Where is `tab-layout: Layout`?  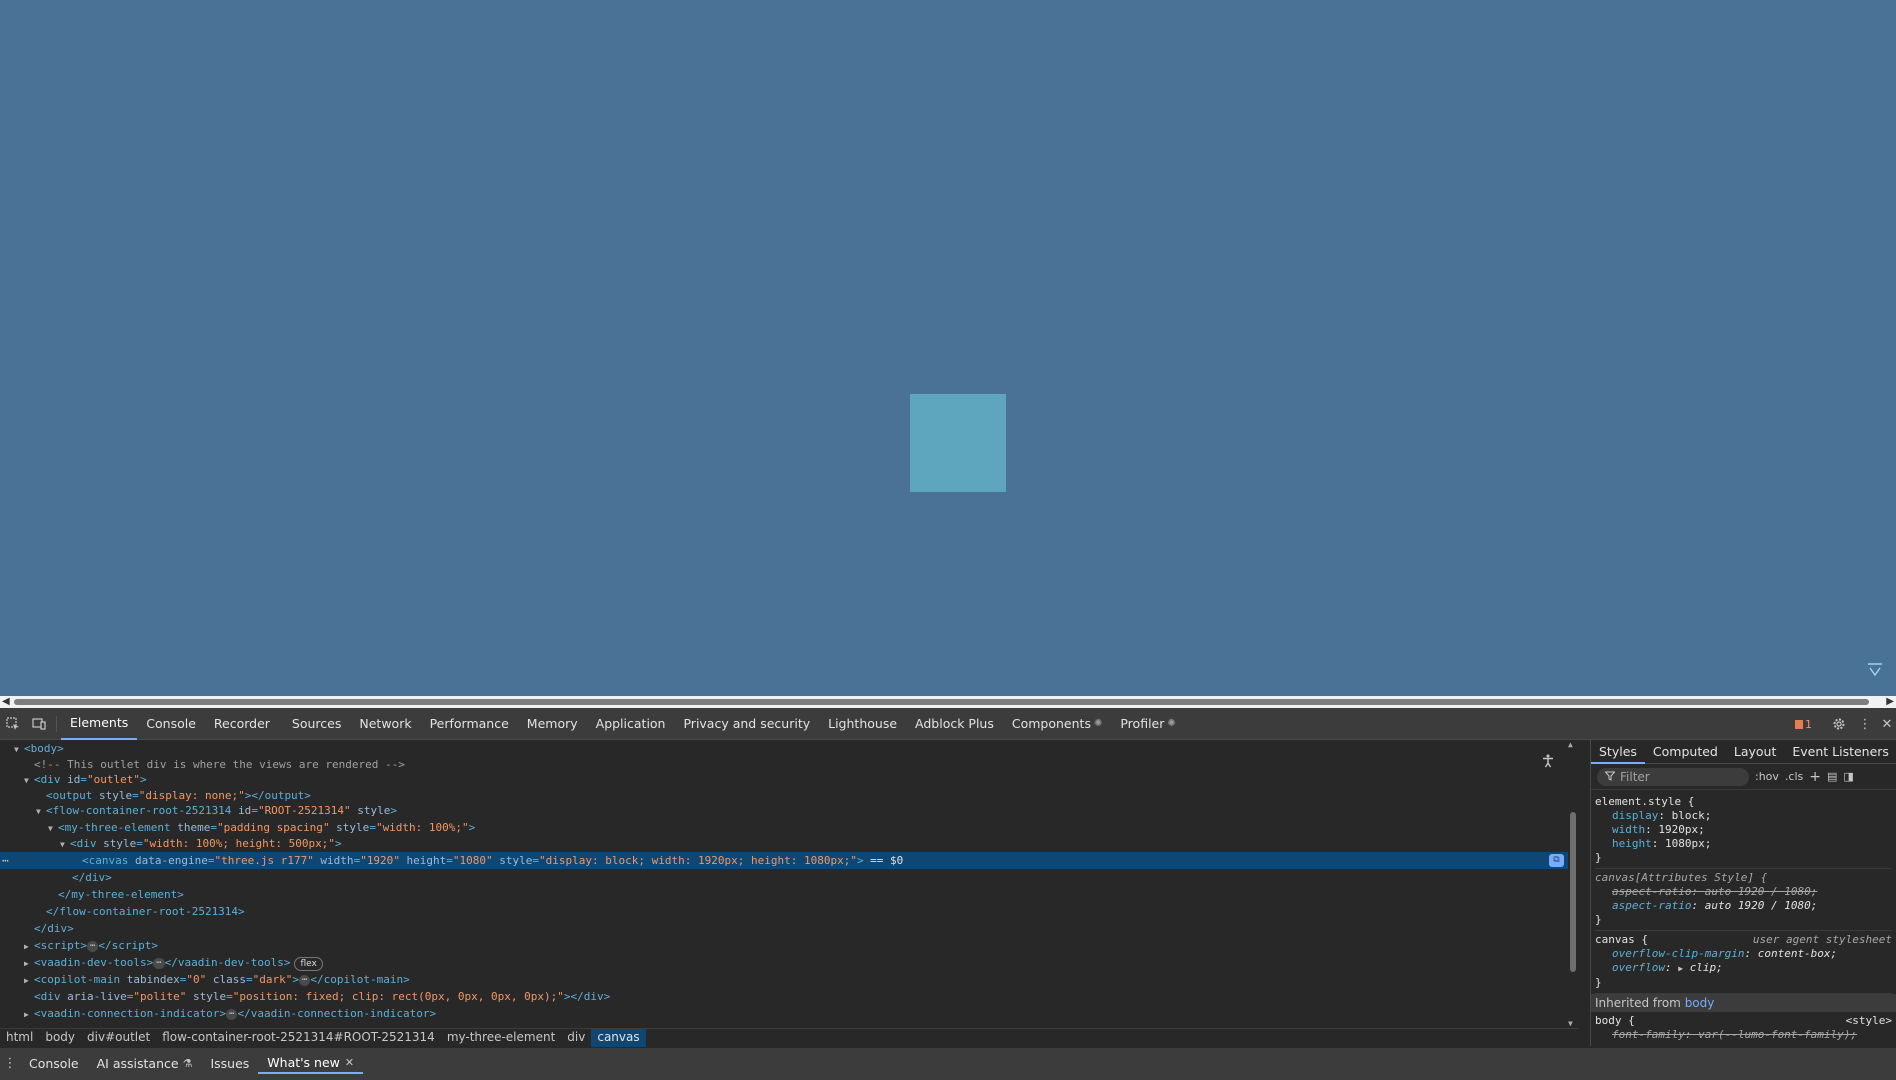
tab-layout: Layout is located at coordinates (1755, 752).